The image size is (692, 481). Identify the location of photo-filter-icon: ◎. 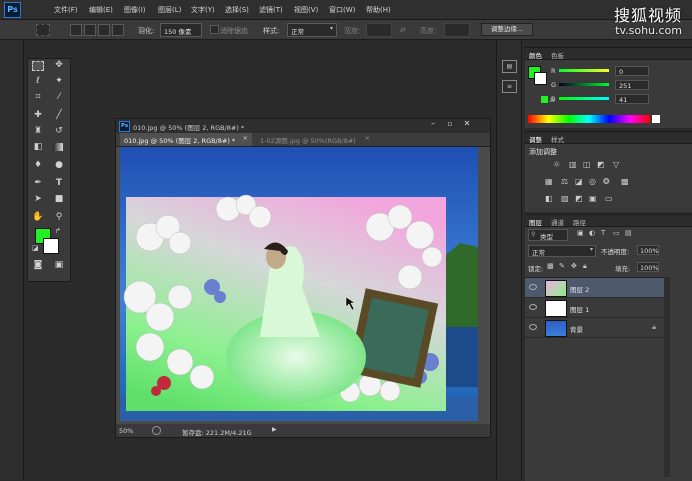
(592, 181).